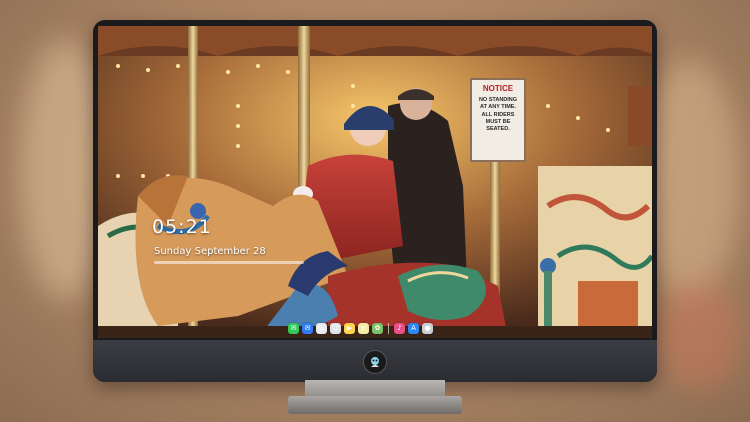 The width and height of the screenshot is (750, 422). What do you see at coordinates (210, 251) in the screenshot?
I see `lock-screen-date: Sunday September 28` at bounding box center [210, 251].